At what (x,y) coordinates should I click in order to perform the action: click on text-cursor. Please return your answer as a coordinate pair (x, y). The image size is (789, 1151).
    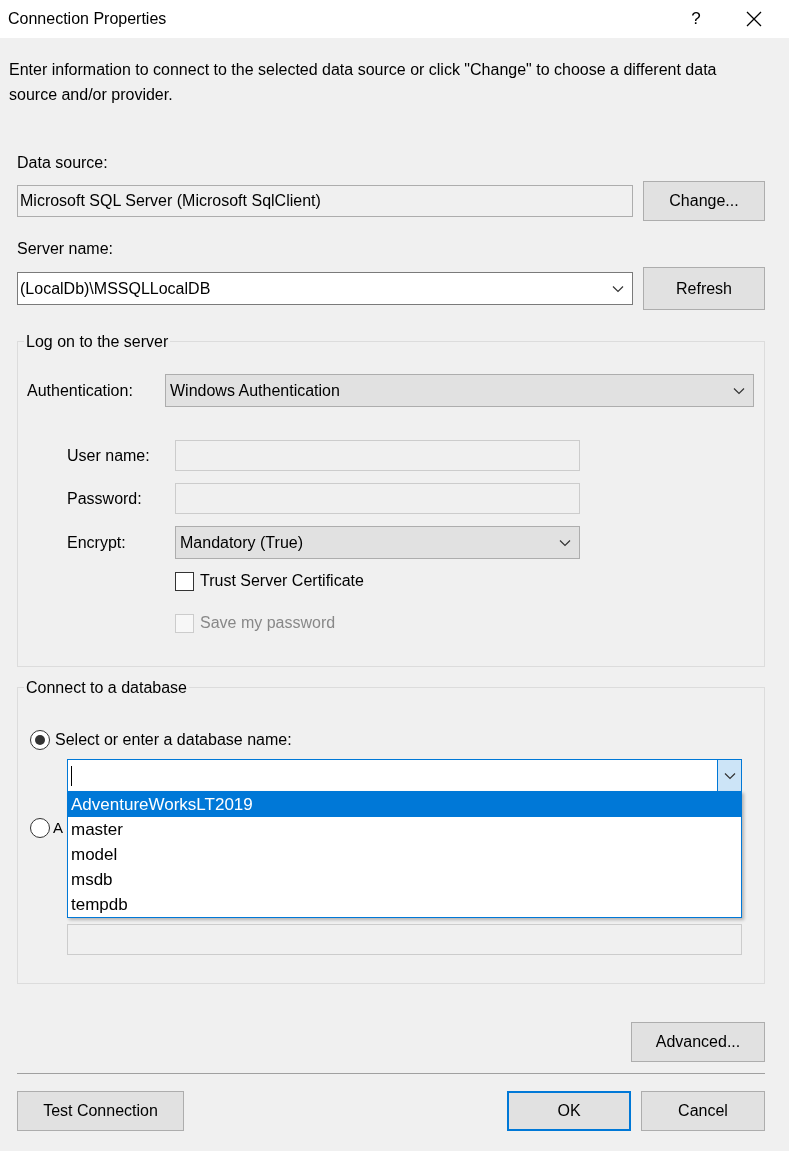
    Looking at the image, I should click on (71, 775).